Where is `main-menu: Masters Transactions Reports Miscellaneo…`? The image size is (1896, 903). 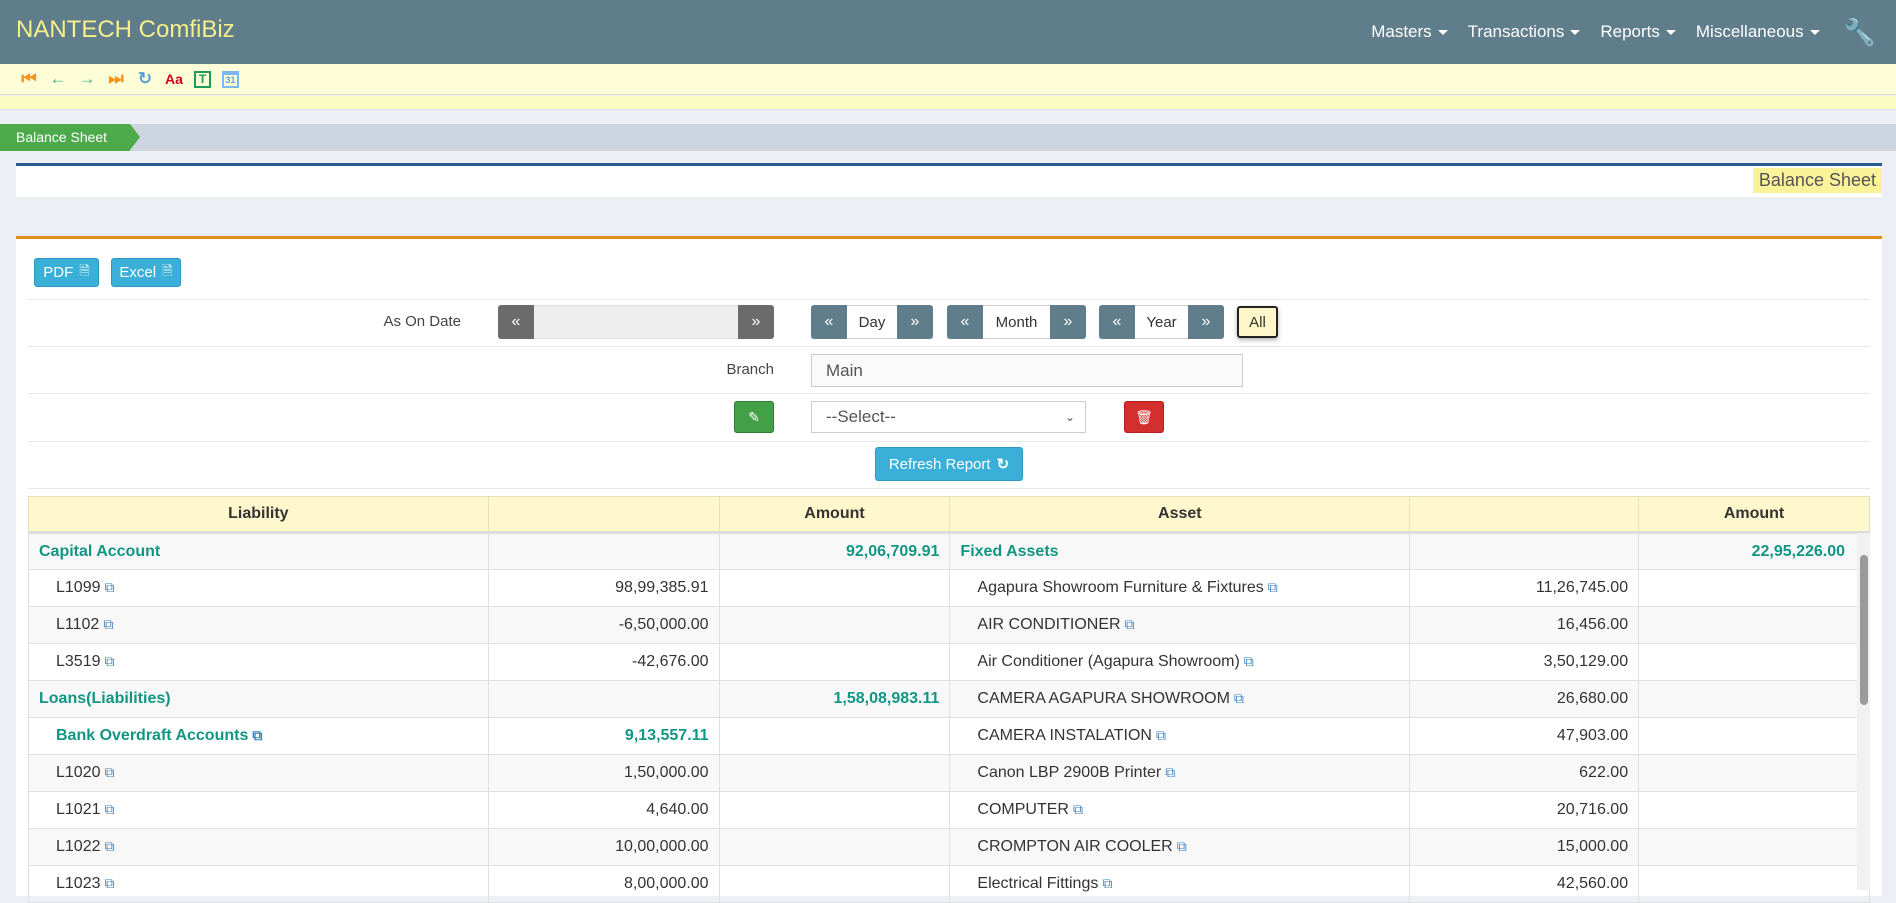
main-menu: Masters Transactions Reports Miscellaneo… is located at coordinates (1623, 32).